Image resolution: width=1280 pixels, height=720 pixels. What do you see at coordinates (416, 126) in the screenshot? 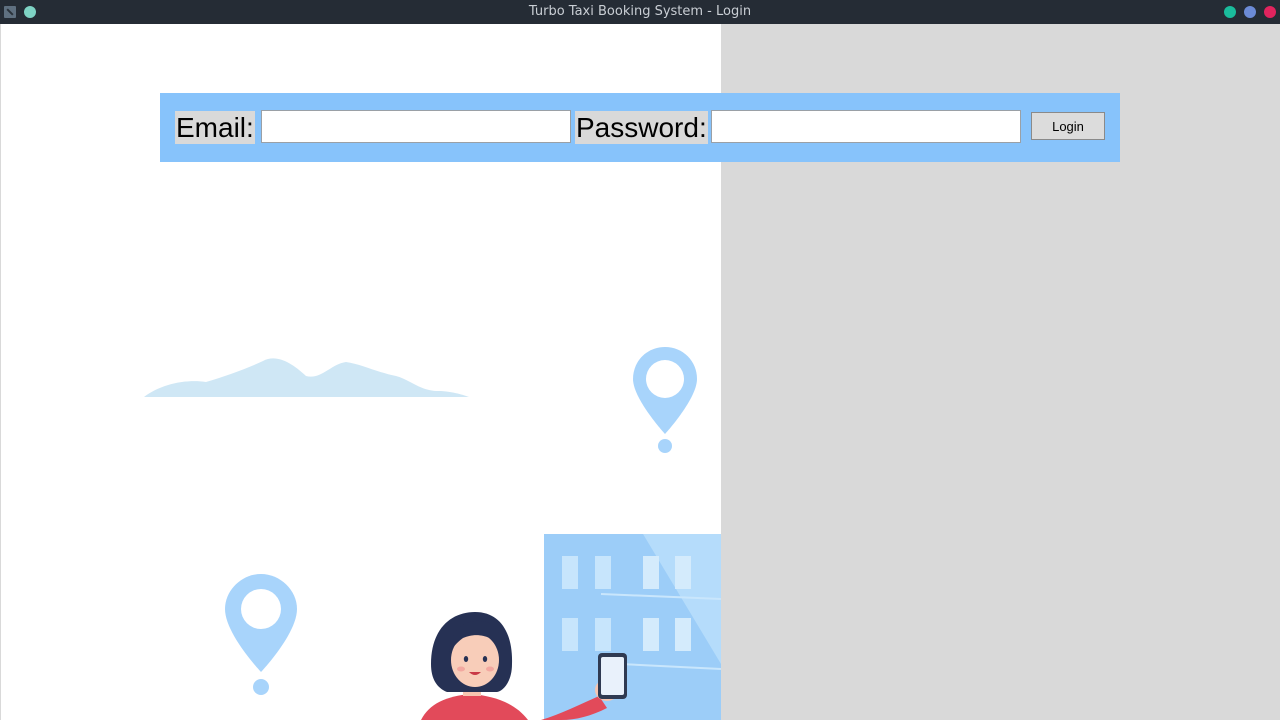
I see `email-field` at bounding box center [416, 126].